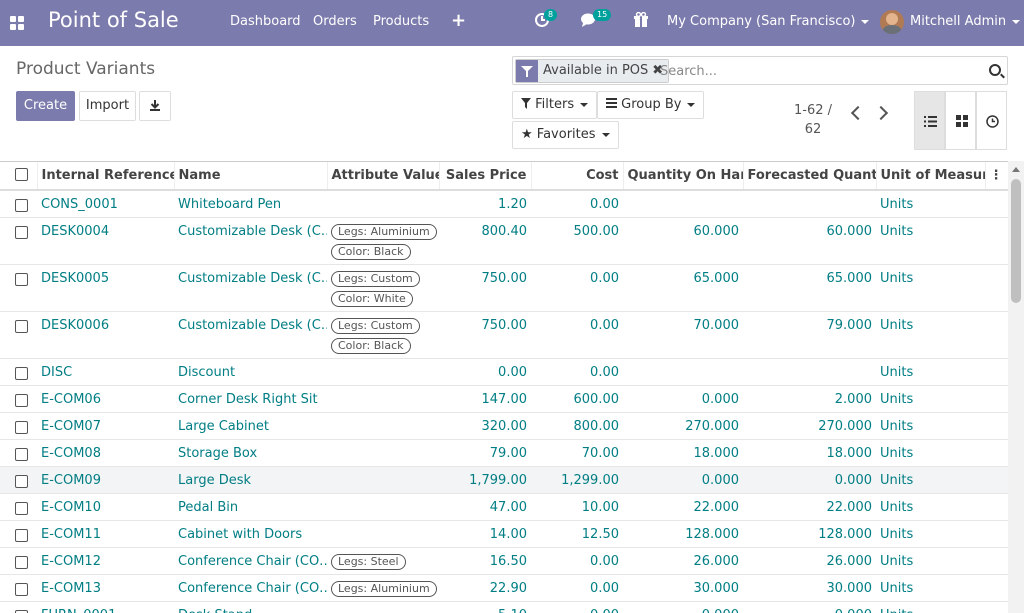 The height and width of the screenshot is (613, 1024). I want to click on cell-internal-reference: E-COM11, so click(105, 534).